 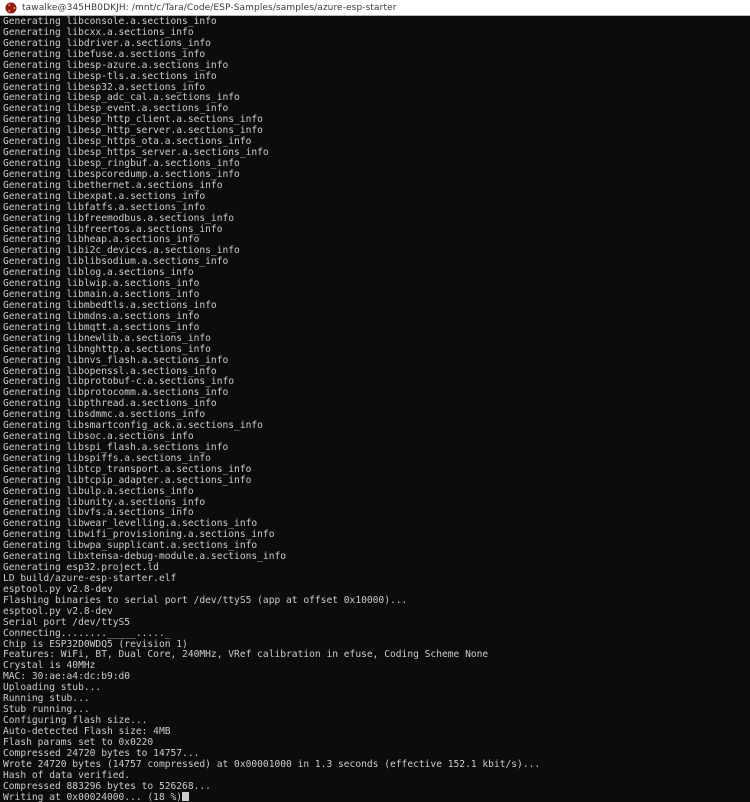 What do you see at coordinates (116, 65) in the screenshot?
I see `terminal-line: Generating libesp-azure.a.sections_info` at bounding box center [116, 65].